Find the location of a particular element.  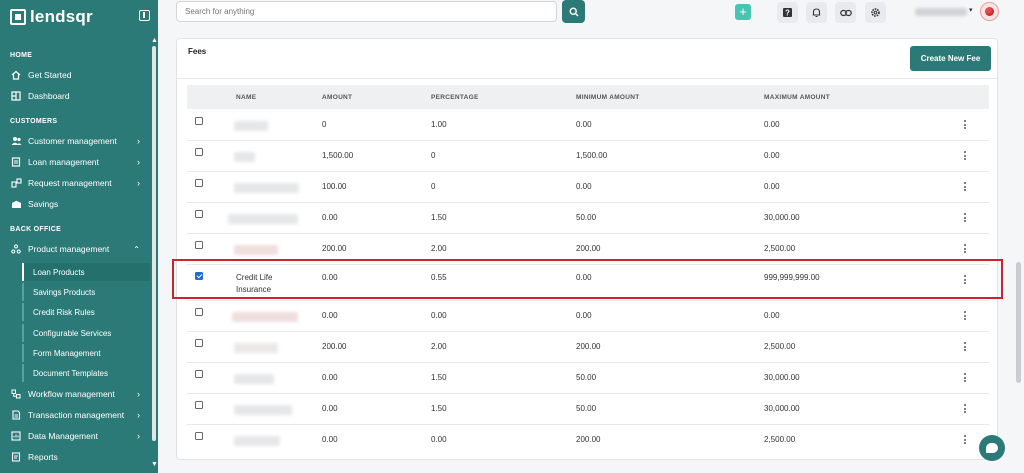

help-button: ? is located at coordinates (787, 12).